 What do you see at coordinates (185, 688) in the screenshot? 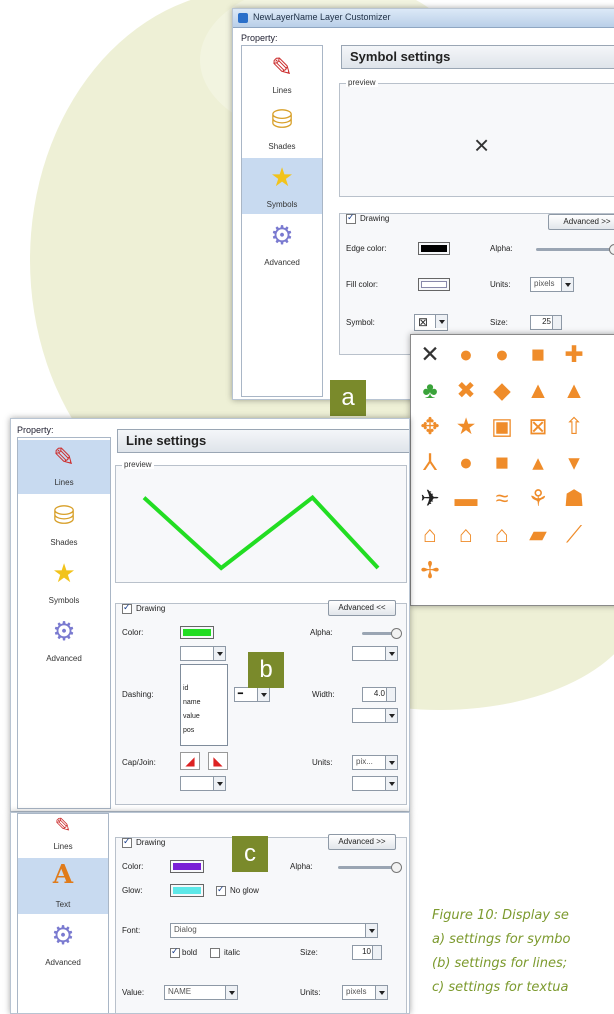
I see `dropdown-option: id` at bounding box center [185, 688].